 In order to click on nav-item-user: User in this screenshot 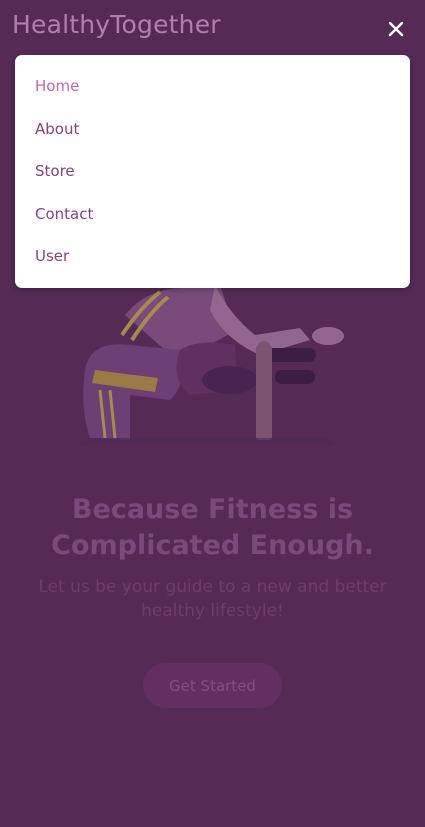, I will do `click(52, 256)`.